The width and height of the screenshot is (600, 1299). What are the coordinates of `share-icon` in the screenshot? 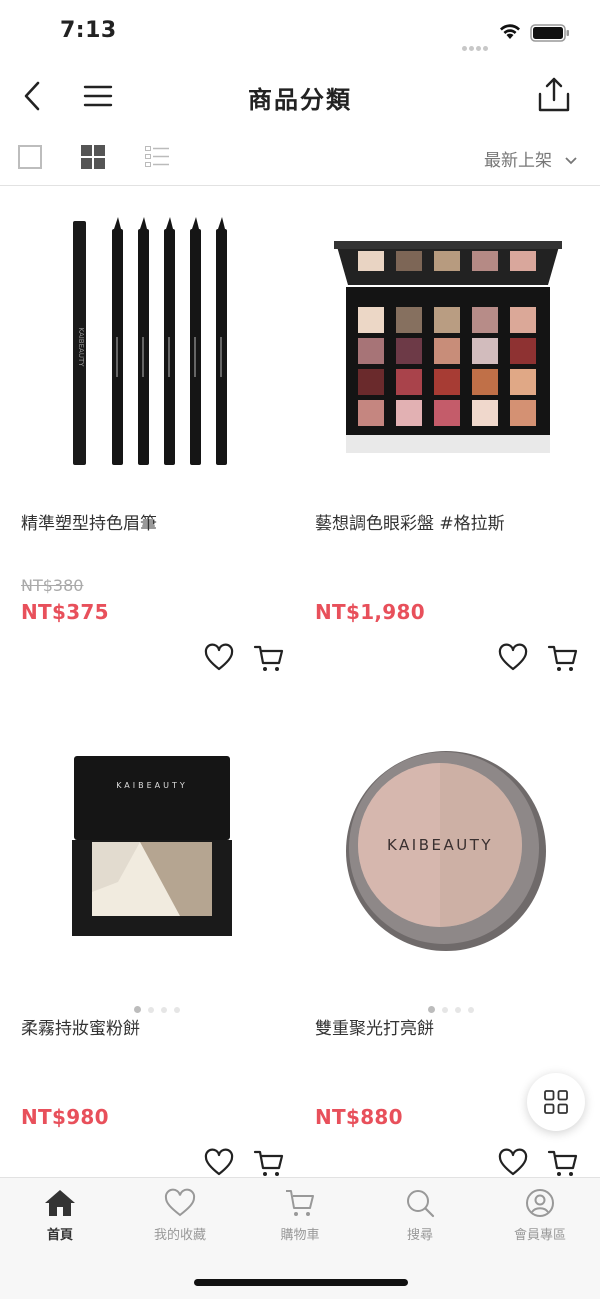 It's located at (554, 94).